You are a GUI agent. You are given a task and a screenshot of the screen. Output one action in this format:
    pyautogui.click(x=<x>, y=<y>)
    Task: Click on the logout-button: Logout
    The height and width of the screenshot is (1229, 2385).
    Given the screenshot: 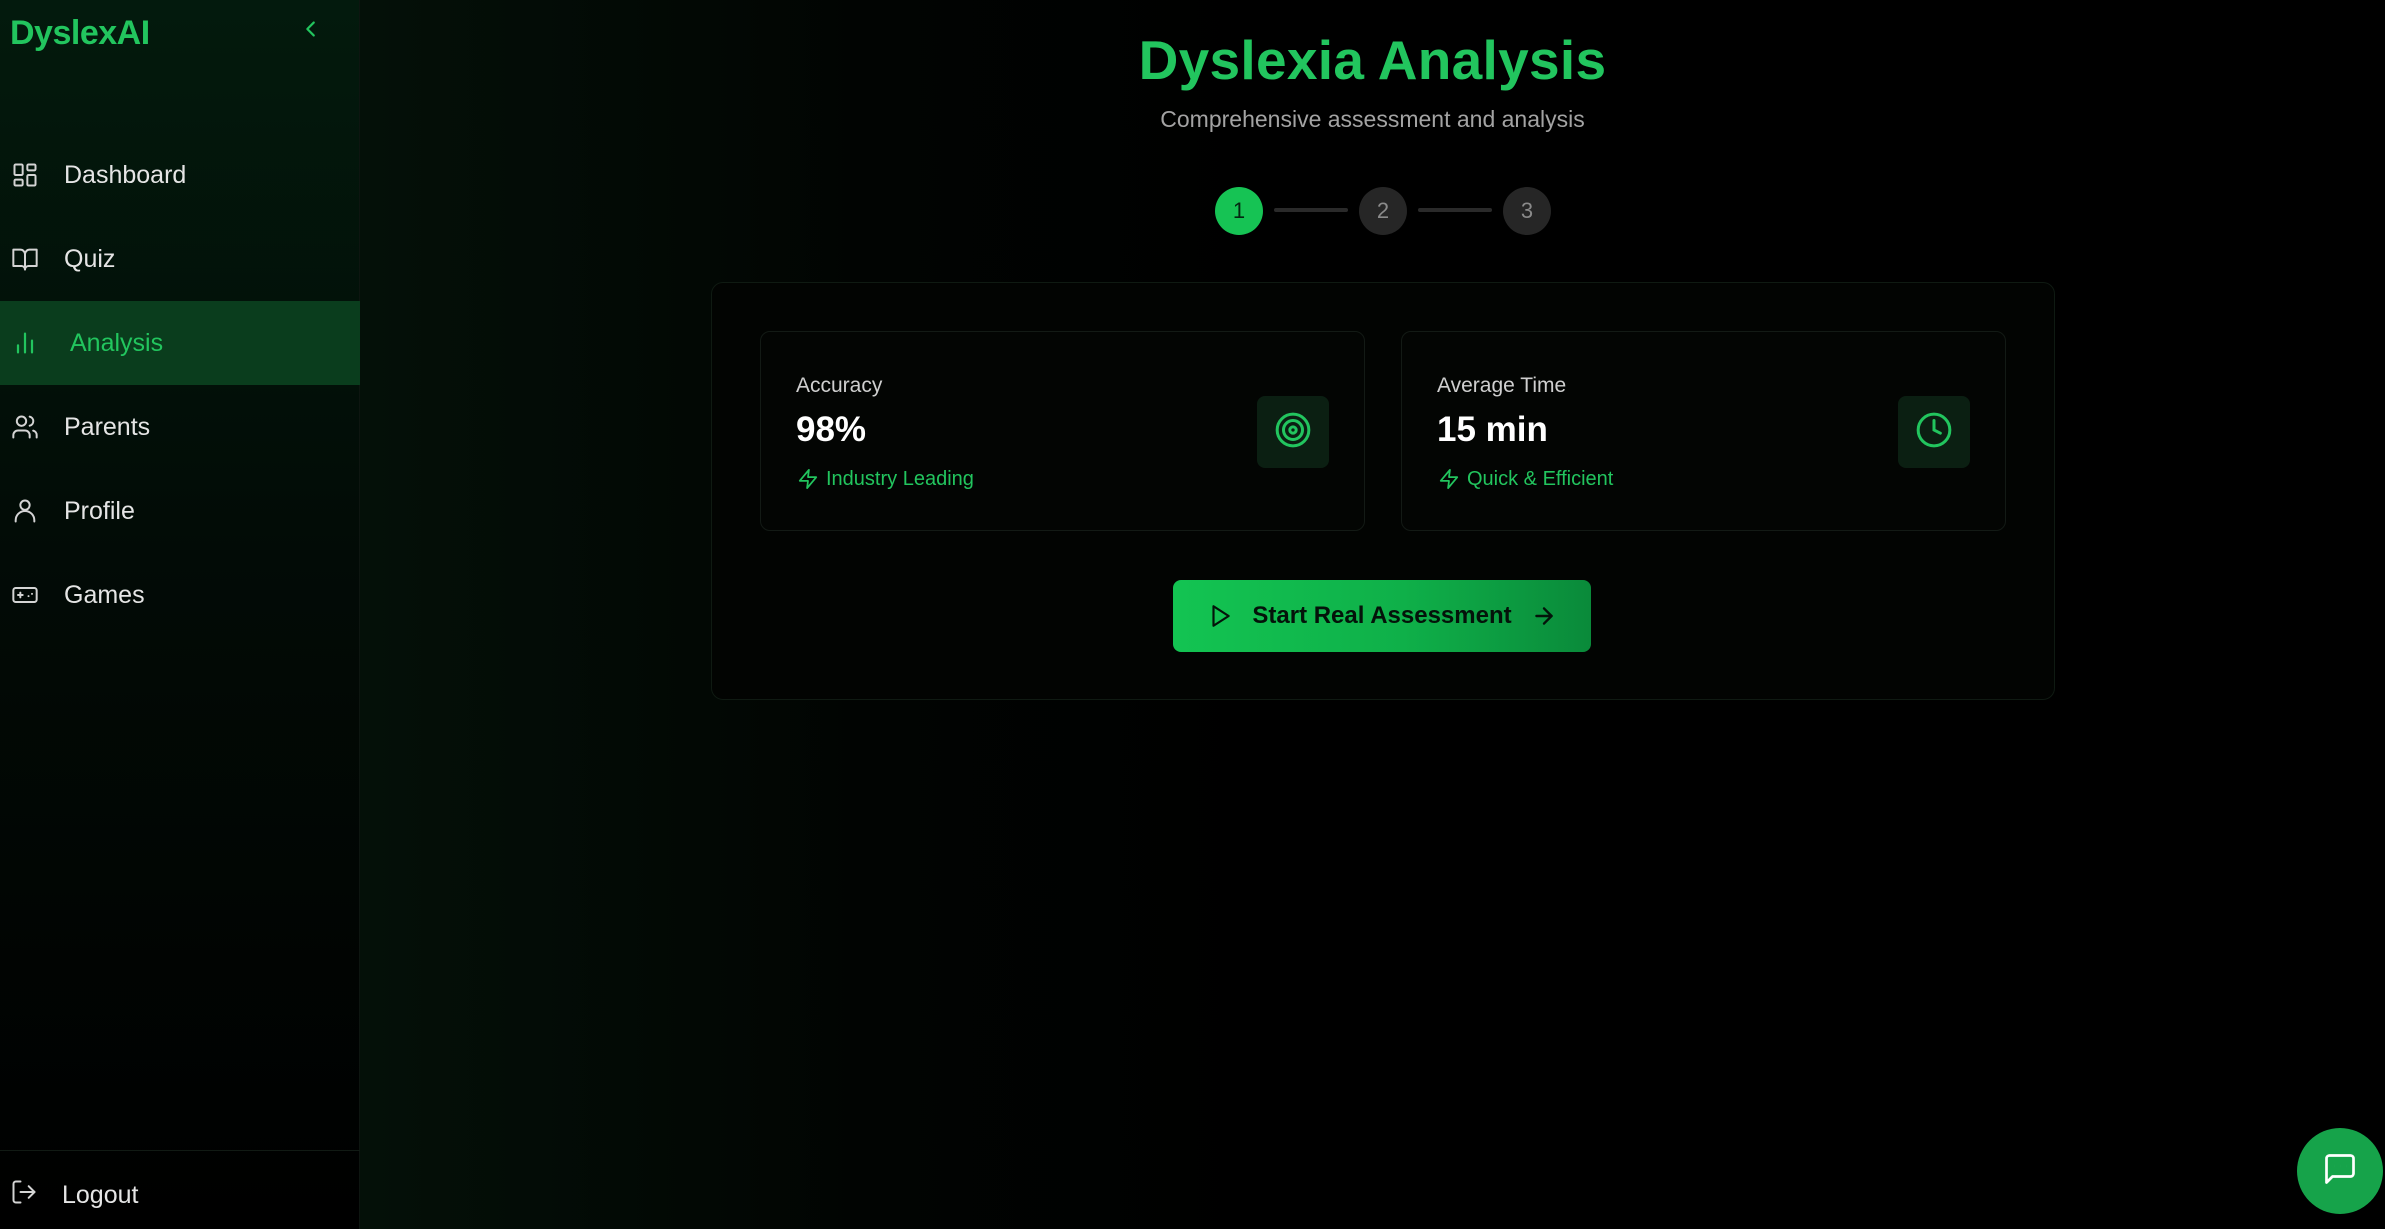 What is the action you would take?
    pyautogui.click(x=180, y=1191)
    